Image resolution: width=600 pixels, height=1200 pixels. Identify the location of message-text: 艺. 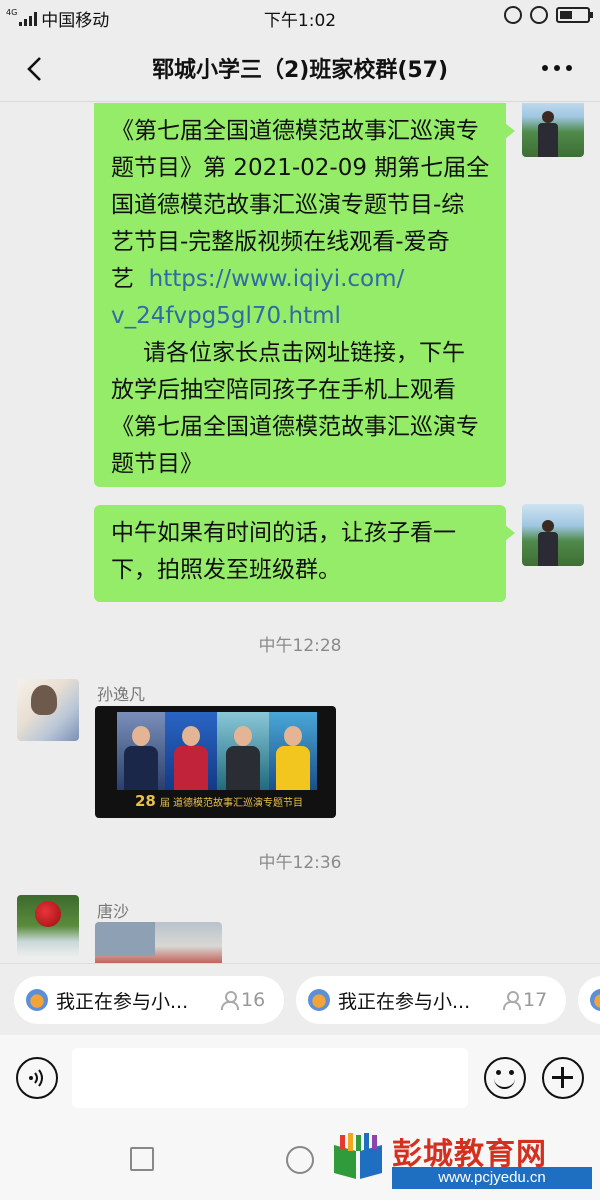
(122, 279).